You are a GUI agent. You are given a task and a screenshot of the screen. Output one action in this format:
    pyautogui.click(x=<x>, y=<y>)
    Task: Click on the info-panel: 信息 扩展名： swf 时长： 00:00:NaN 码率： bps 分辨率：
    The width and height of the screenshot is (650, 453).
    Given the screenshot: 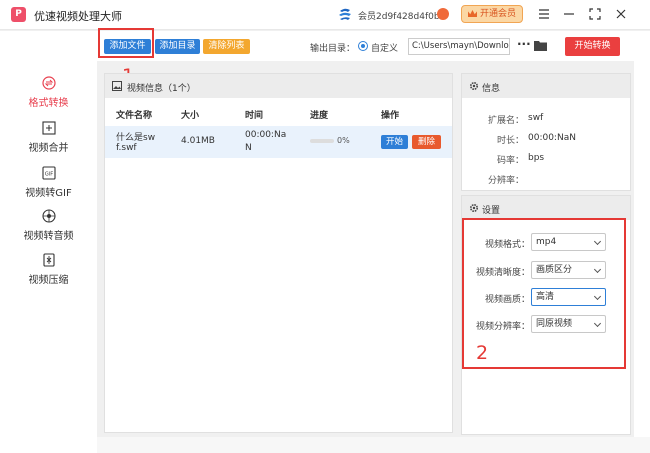 What is the action you would take?
    pyautogui.click(x=546, y=132)
    